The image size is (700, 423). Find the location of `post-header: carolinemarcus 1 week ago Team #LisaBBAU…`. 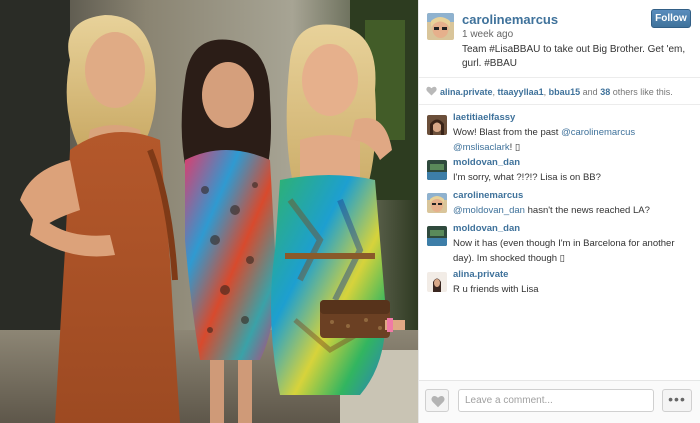

post-header: carolinemarcus 1 week ago Team #LisaBBAU… is located at coordinates (559, 39).